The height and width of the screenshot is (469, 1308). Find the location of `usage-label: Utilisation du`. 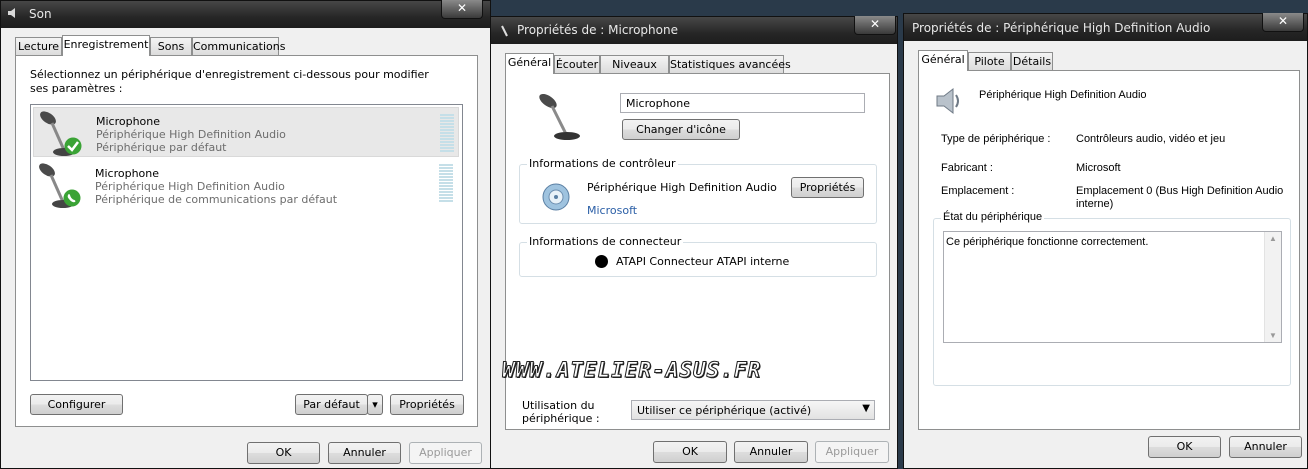

usage-label: Utilisation du is located at coordinates (558, 405).